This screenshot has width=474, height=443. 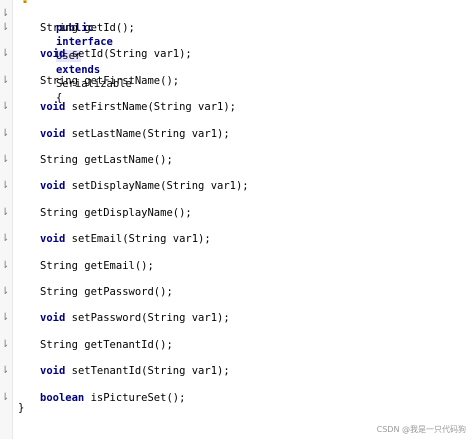 I want to click on method-line: ⇂ void setId(String var1);, so click(x=237, y=54).